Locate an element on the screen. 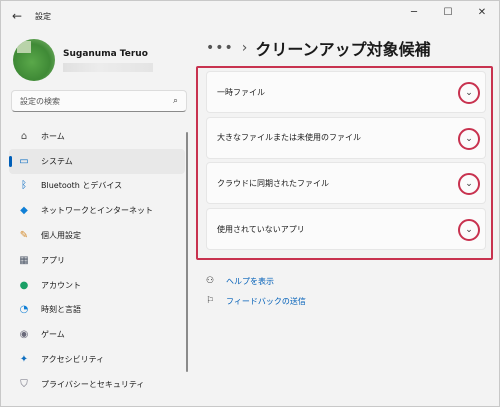 The image size is (500, 407). sidebar-item-label: ホーム is located at coordinates (53, 136).